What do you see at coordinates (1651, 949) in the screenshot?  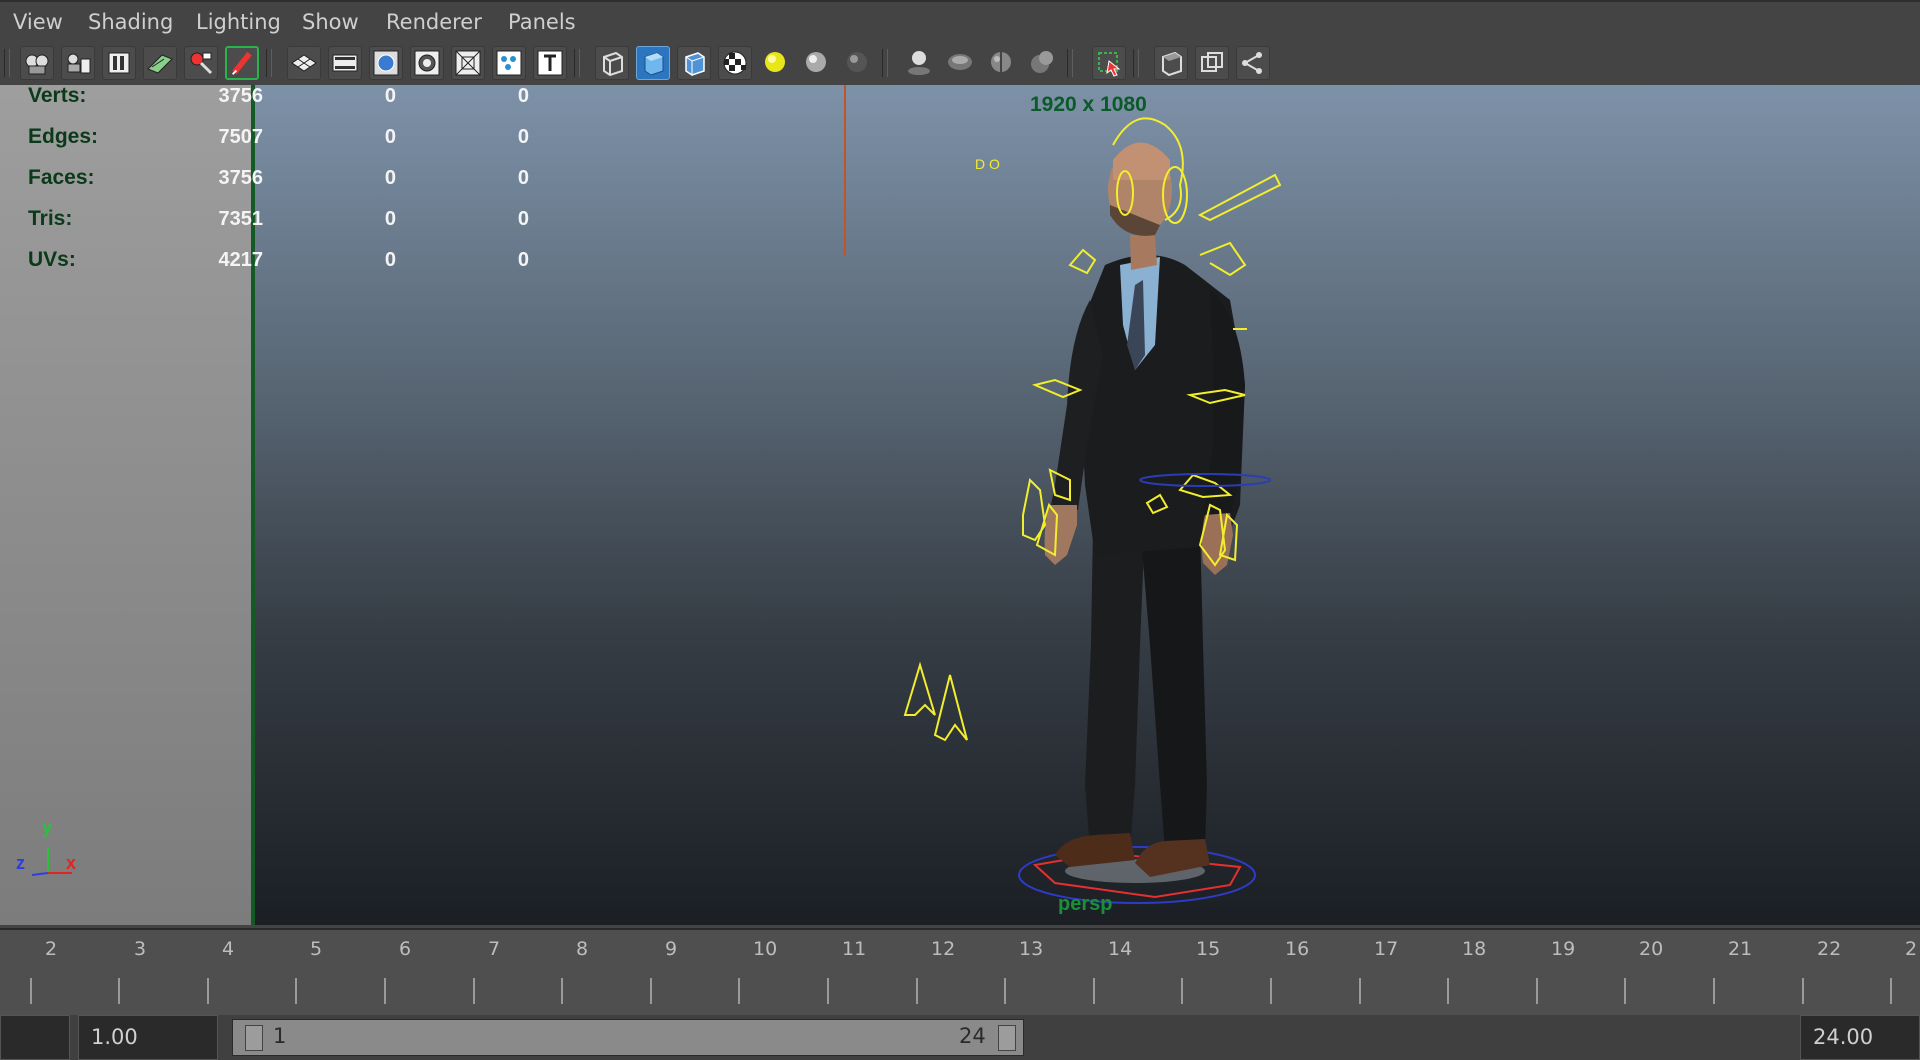 I see `frame-tick-label: 20` at bounding box center [1651, 949].